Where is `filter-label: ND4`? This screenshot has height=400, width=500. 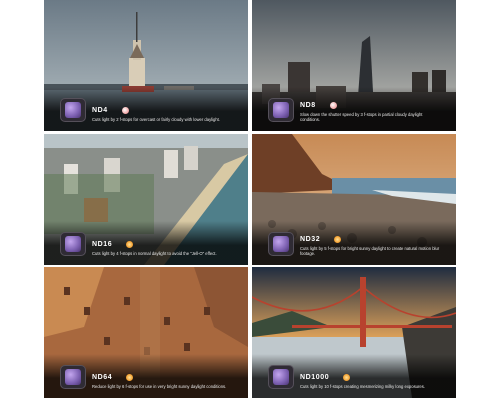 filter-label: ND4 is located at coordinates (100, 110).